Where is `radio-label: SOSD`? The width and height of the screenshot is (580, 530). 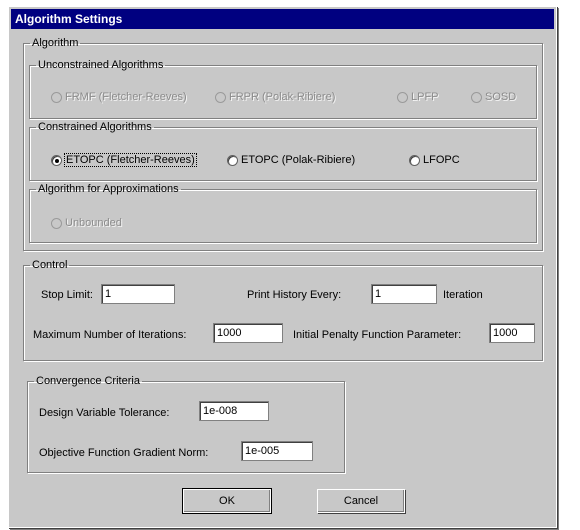 radio-label: SOSD is located at coordinates (501, 97).